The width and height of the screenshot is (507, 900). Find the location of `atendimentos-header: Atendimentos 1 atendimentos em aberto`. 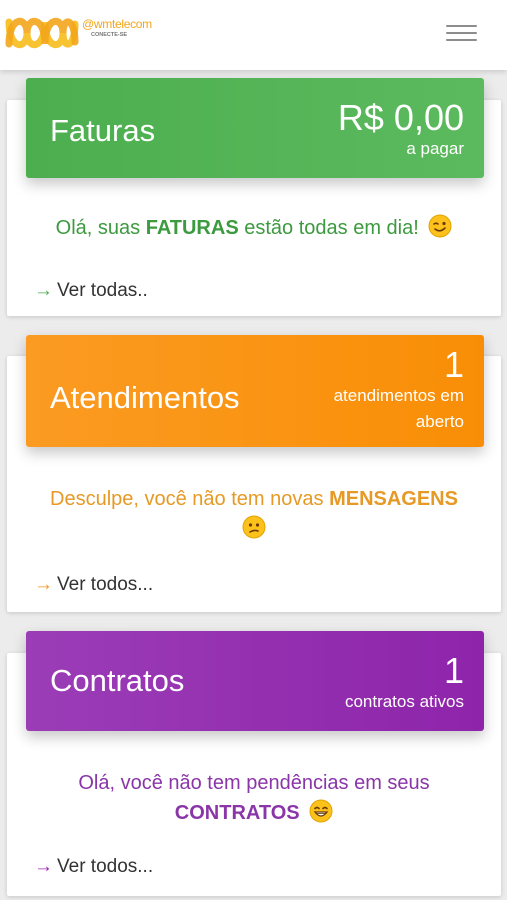

atendimentos-header: Atendimentos 1 atendimentos em aberto is located at coordinates (255, 391).